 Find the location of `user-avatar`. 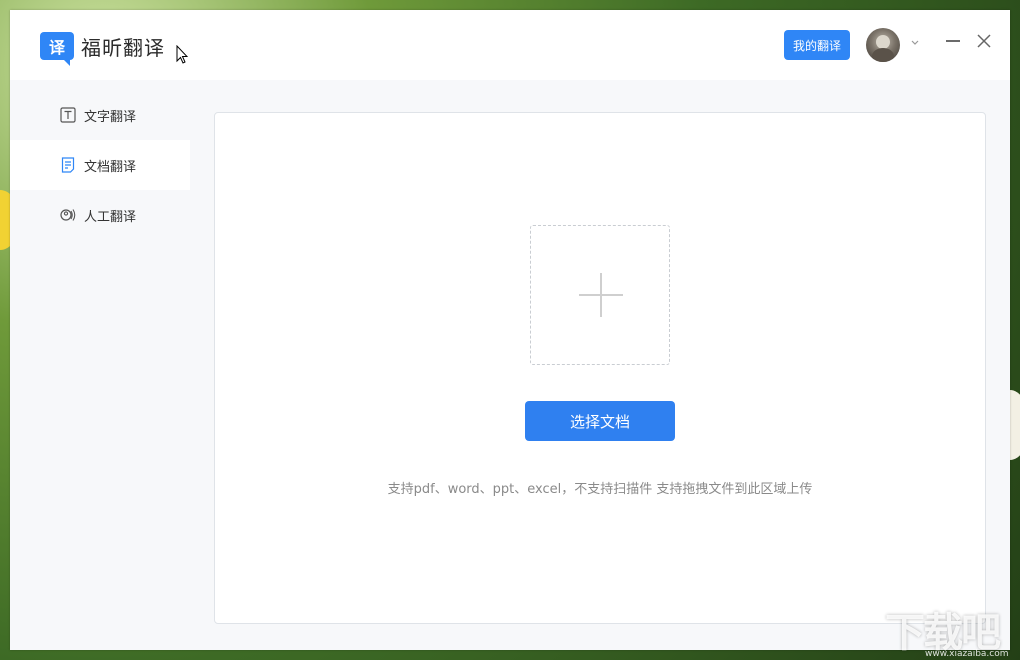

user-avatar is located at coordinates (883, 45).